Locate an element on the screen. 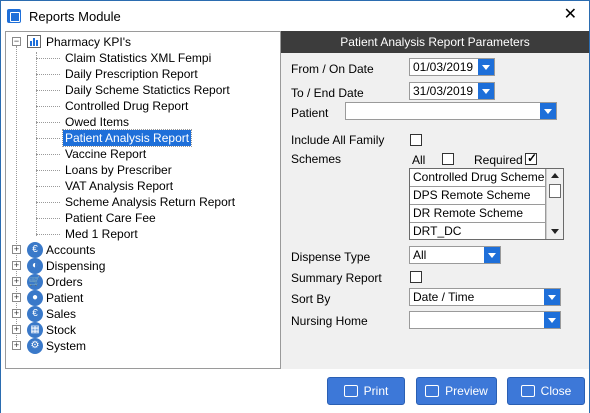 Image resolution: width=590 pixels, height=413 pixels. report-item: Med 1 Report is located at coordinates (101, 234).